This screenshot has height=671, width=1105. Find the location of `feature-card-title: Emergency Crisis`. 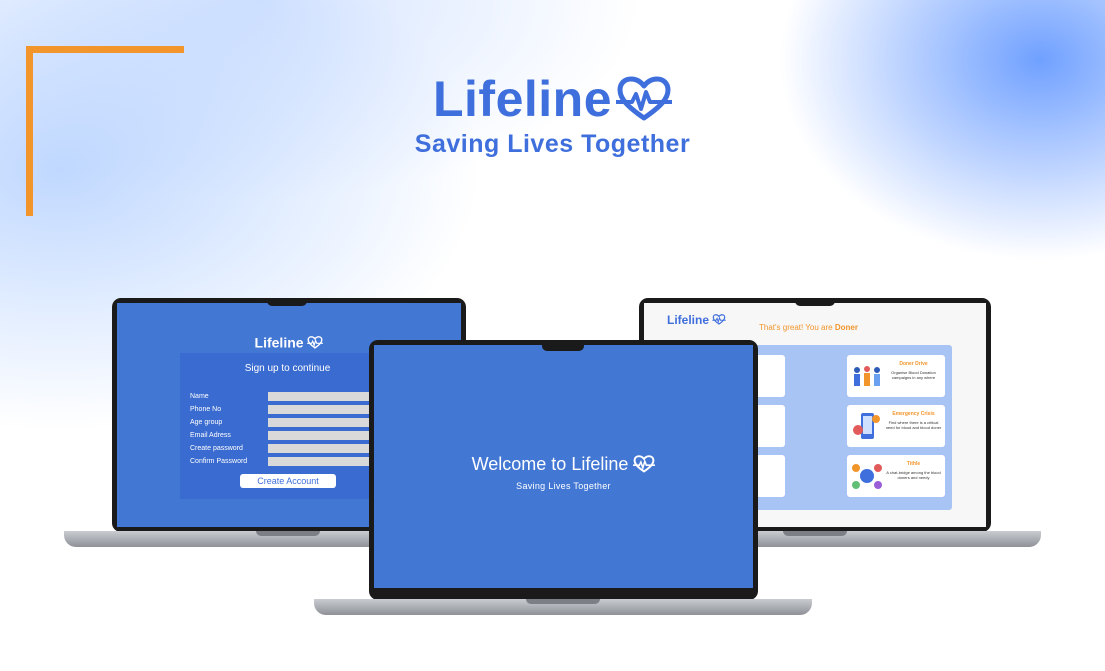

feature-card-title: Emergency Crisis is located at coordinates (913, 414).